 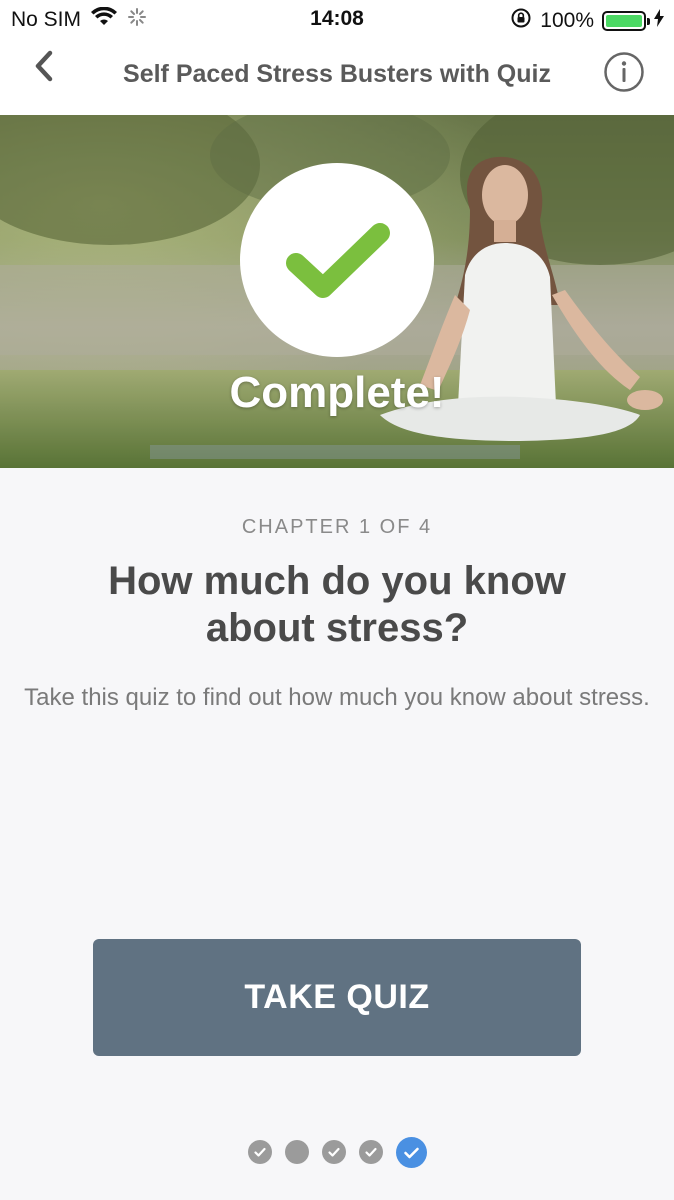 I want to click on nav-bar: Self Paced Stress Busters with Quiz, so click(x=337, y=76).